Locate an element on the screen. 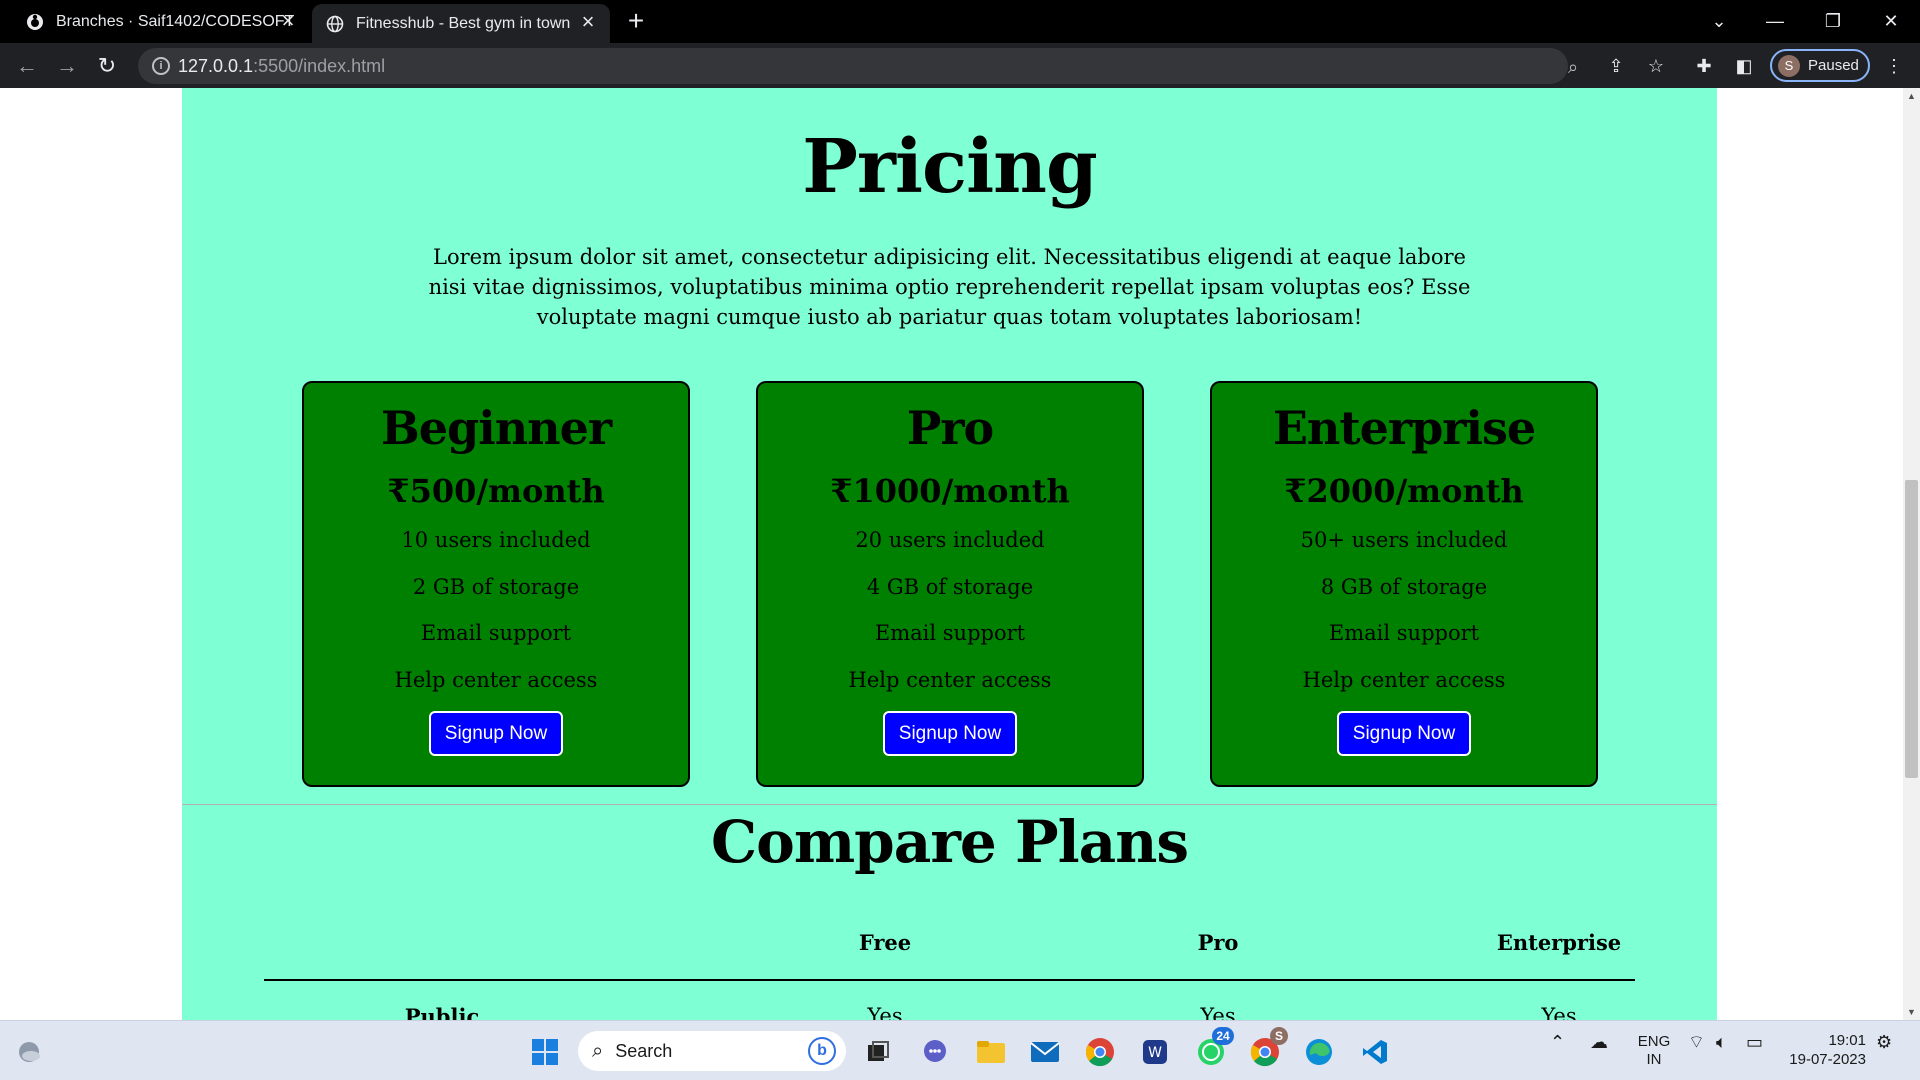 The height and width of the screenshot is (1080, 1920). site-info-icon: i is located at coordinates (161, 66).